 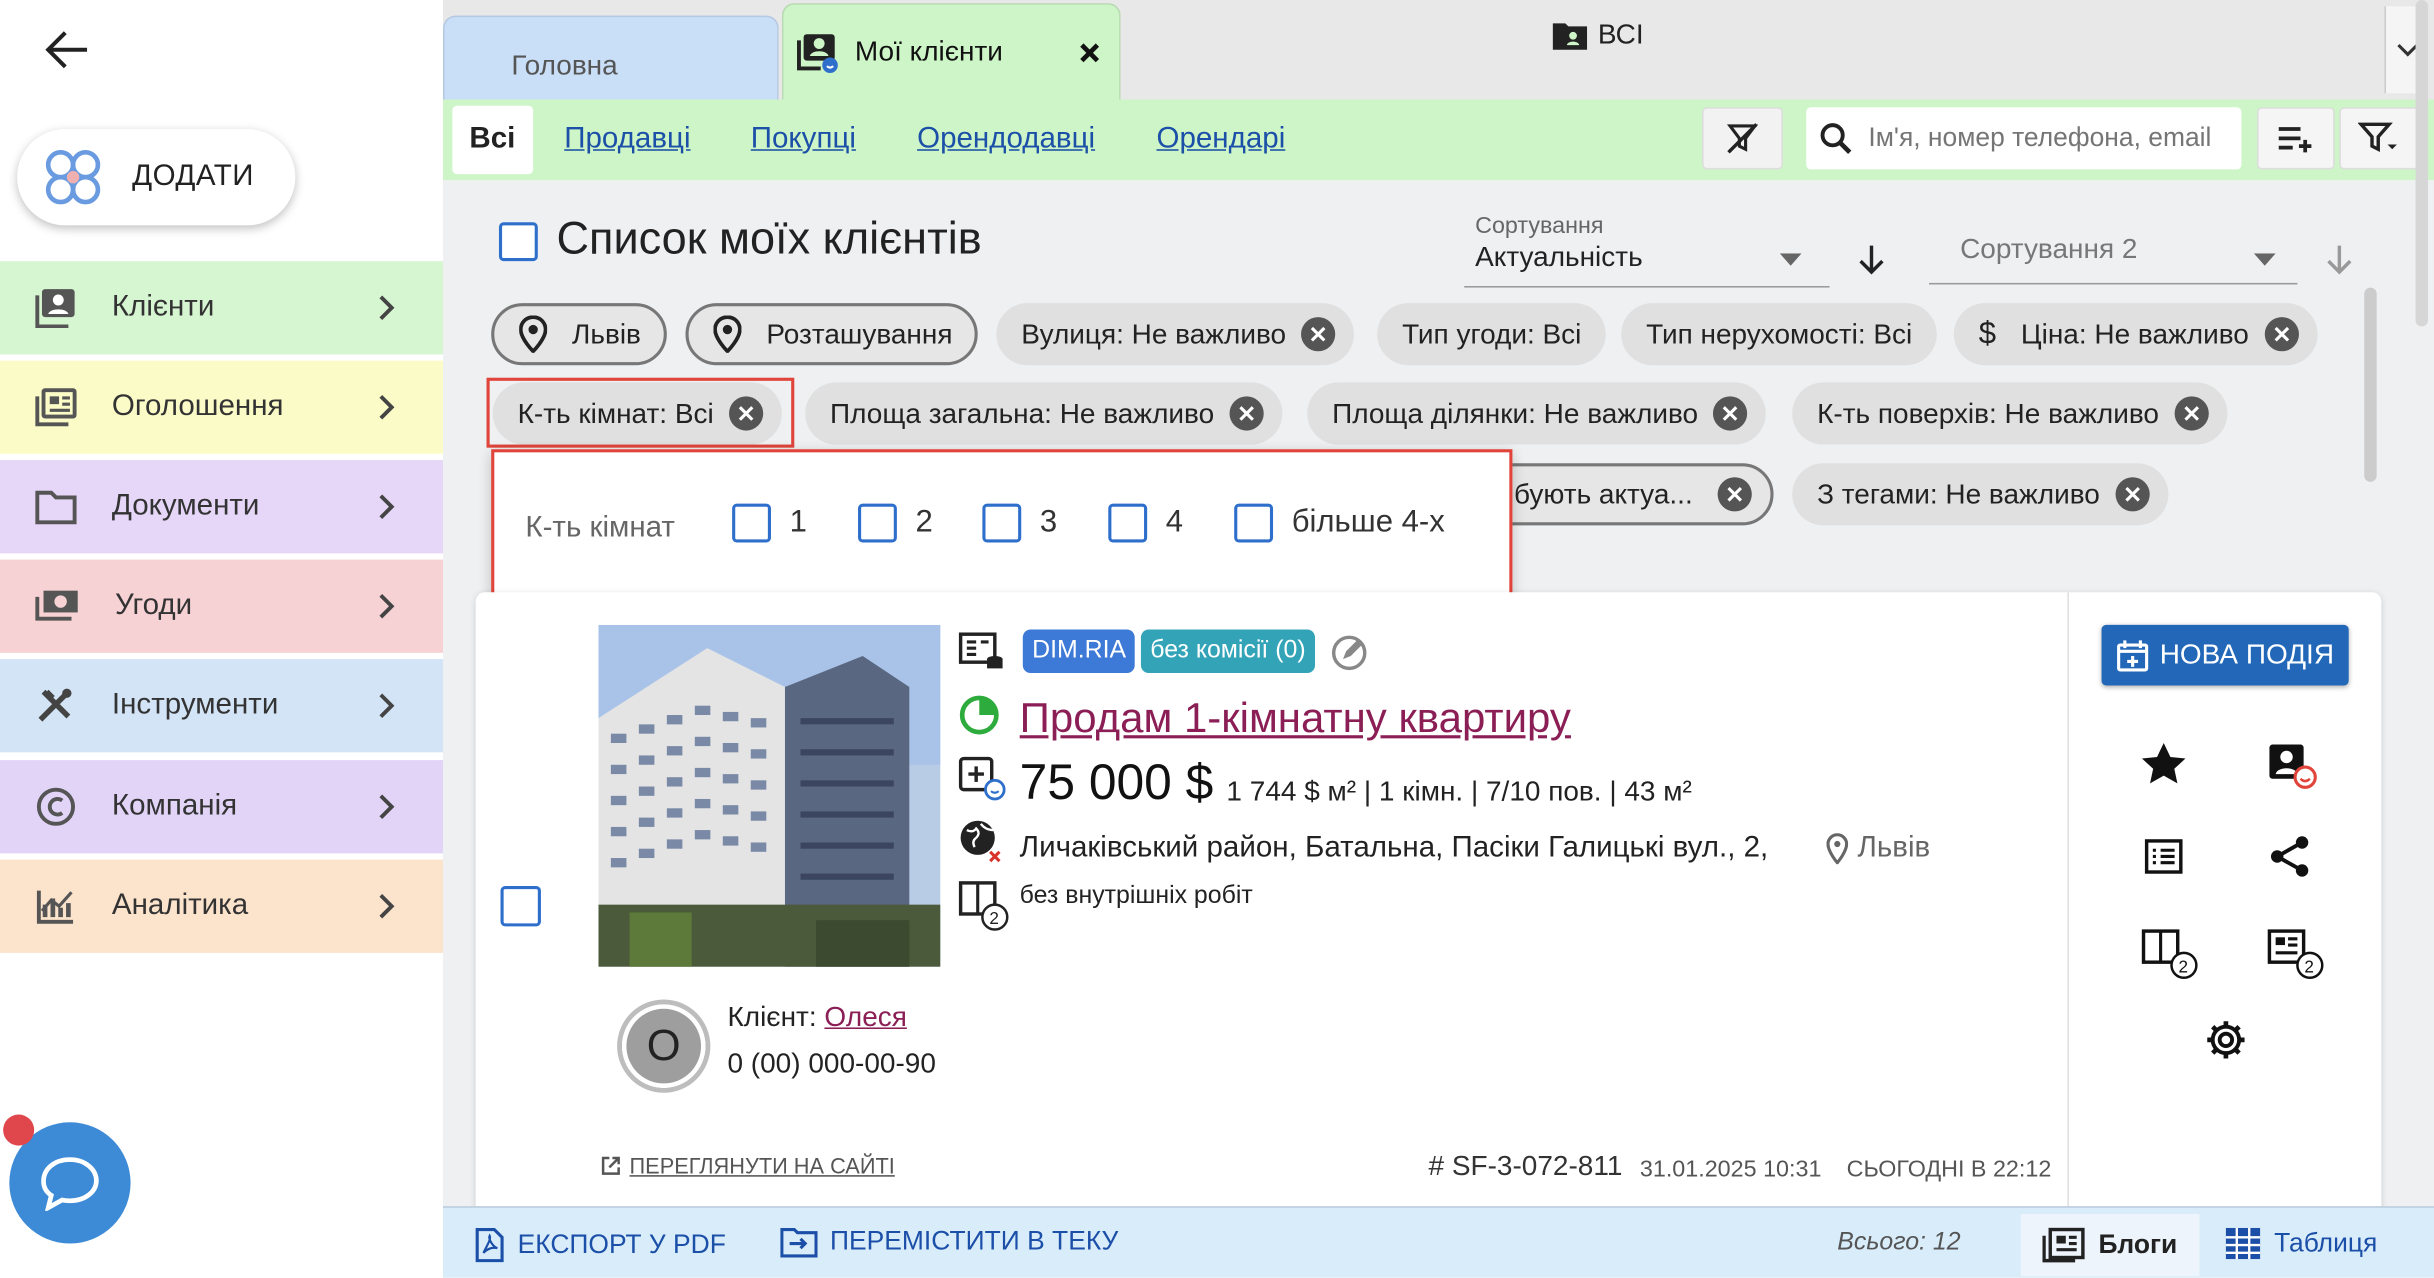 What do you see at coordinates (2113, 255) in the screenshot?
I see `sort2-select: Сортування 2` at bounding box center [2113, 255].